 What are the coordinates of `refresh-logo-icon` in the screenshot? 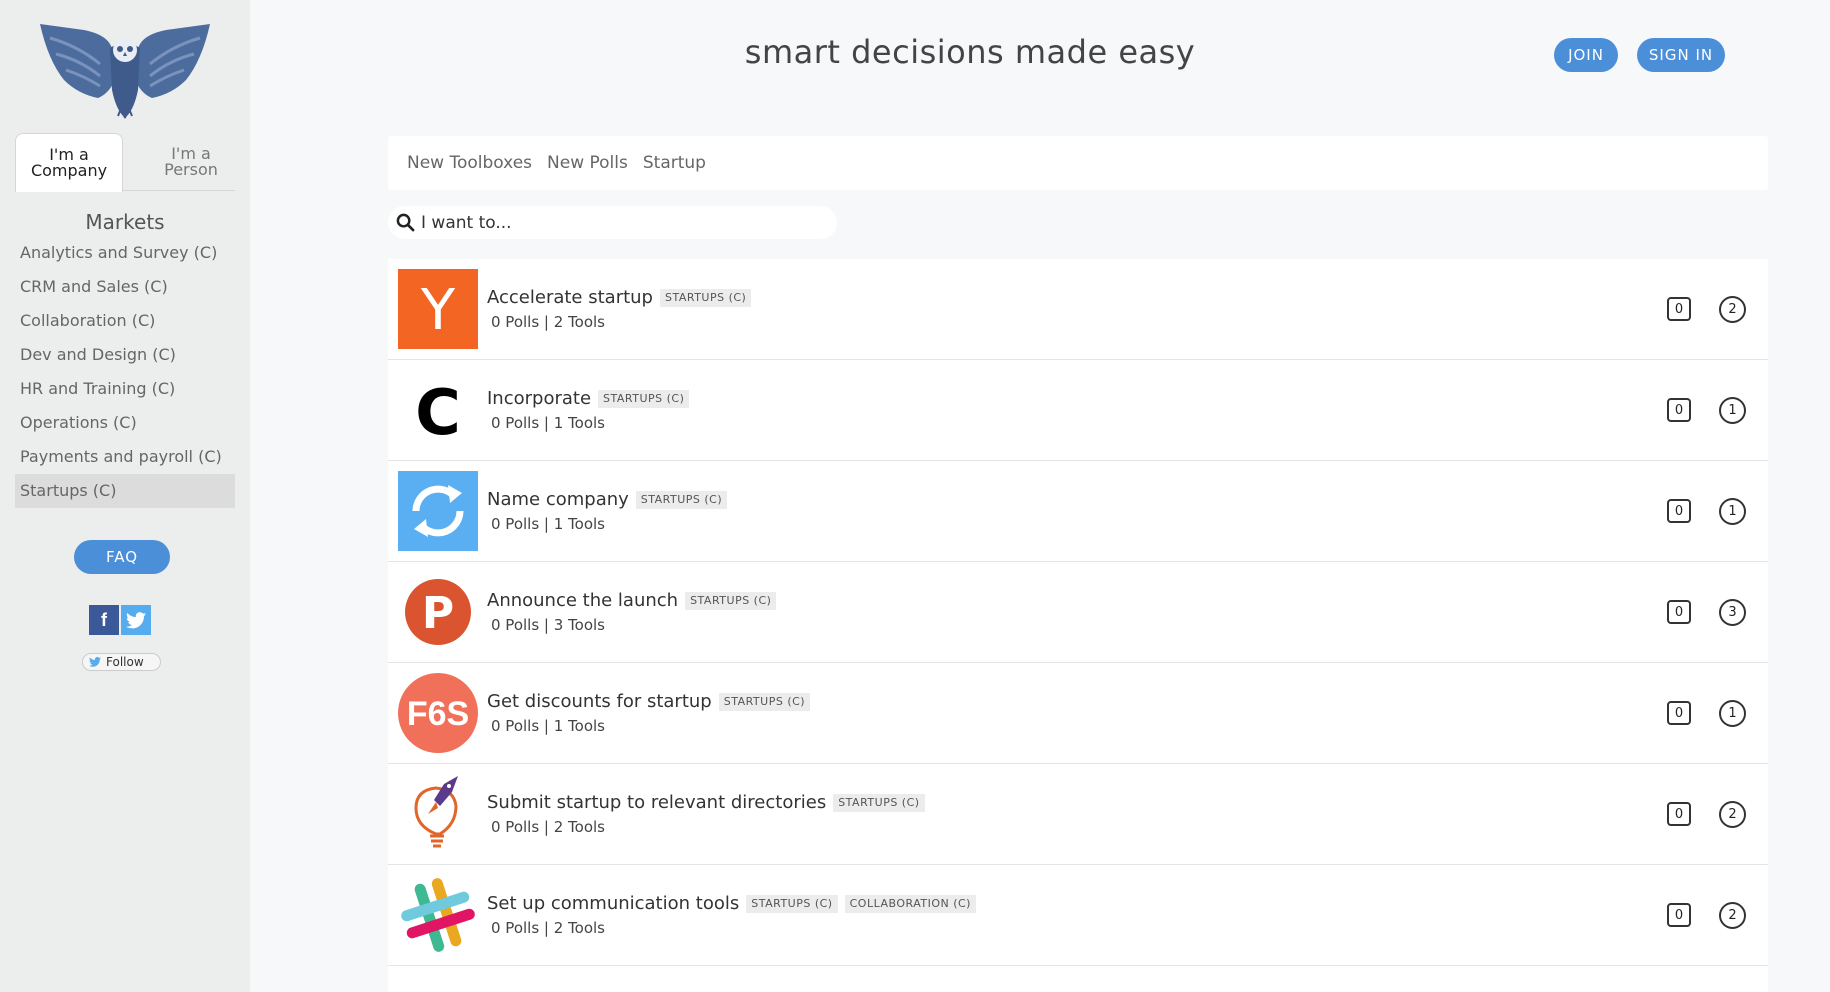 It's located at (438, 511).